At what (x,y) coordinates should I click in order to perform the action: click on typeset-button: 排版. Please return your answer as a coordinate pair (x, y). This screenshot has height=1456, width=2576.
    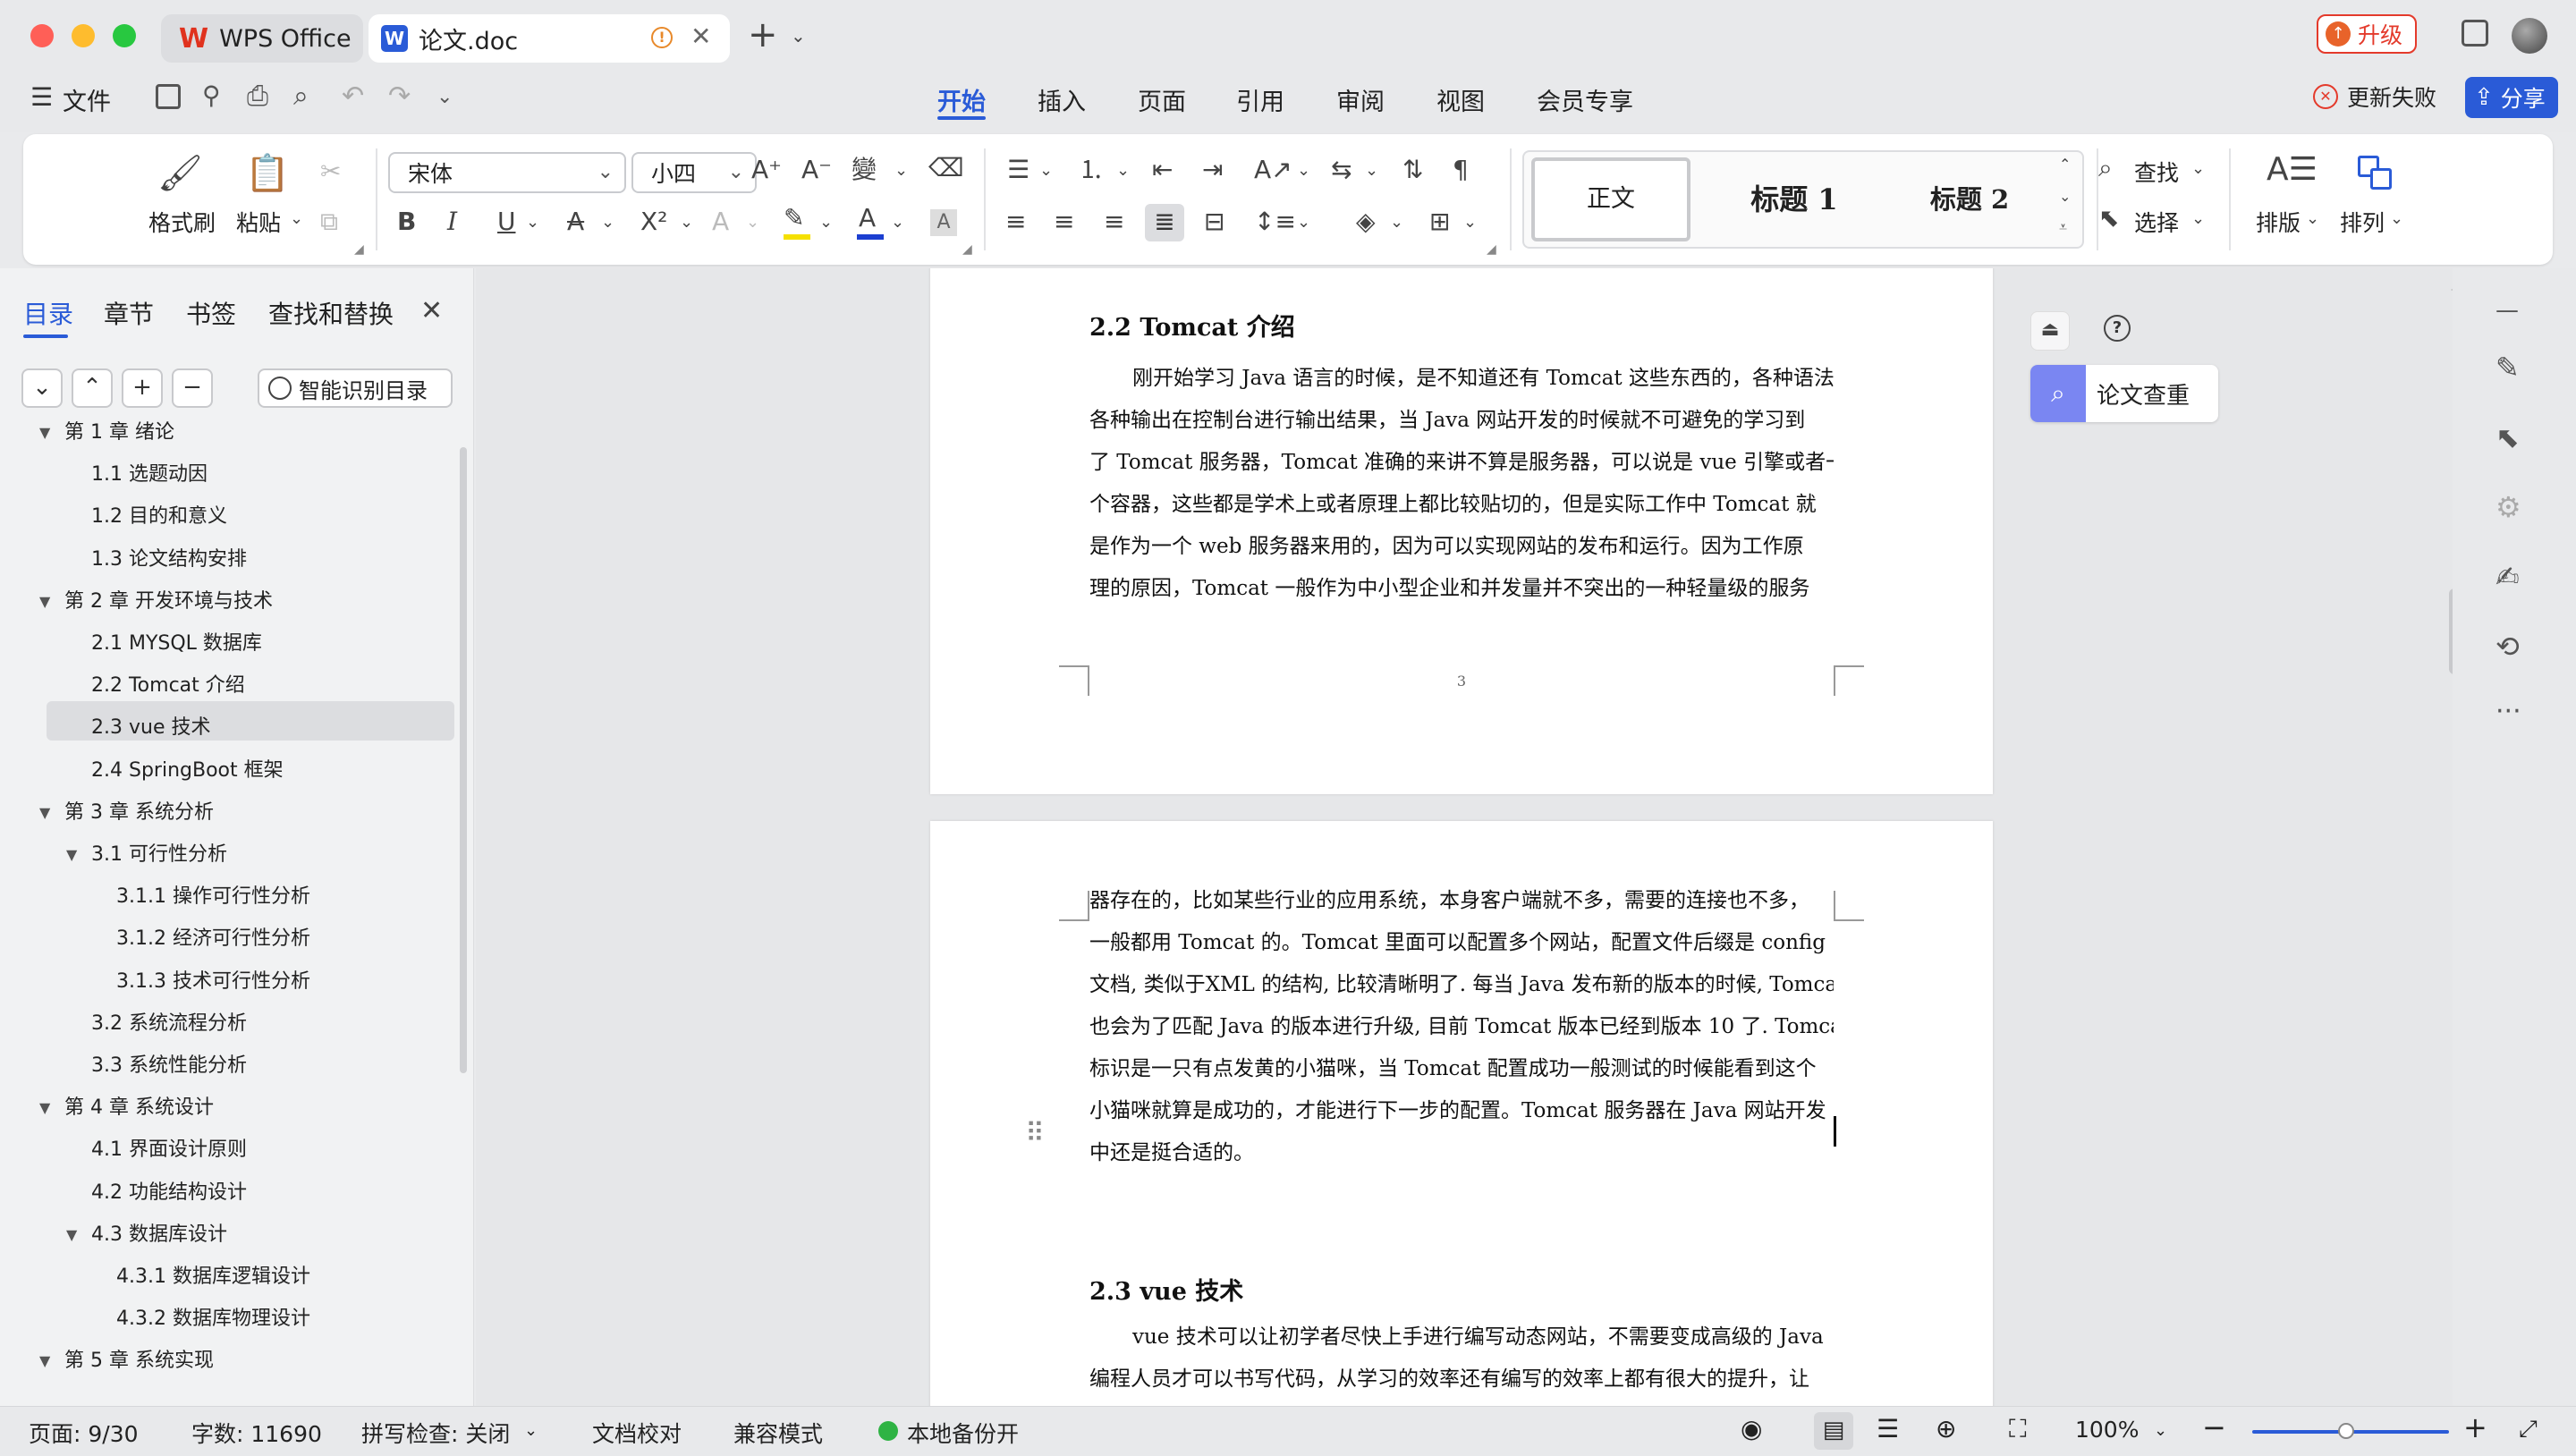
    Looking at the image, I should click on (2278, 222).